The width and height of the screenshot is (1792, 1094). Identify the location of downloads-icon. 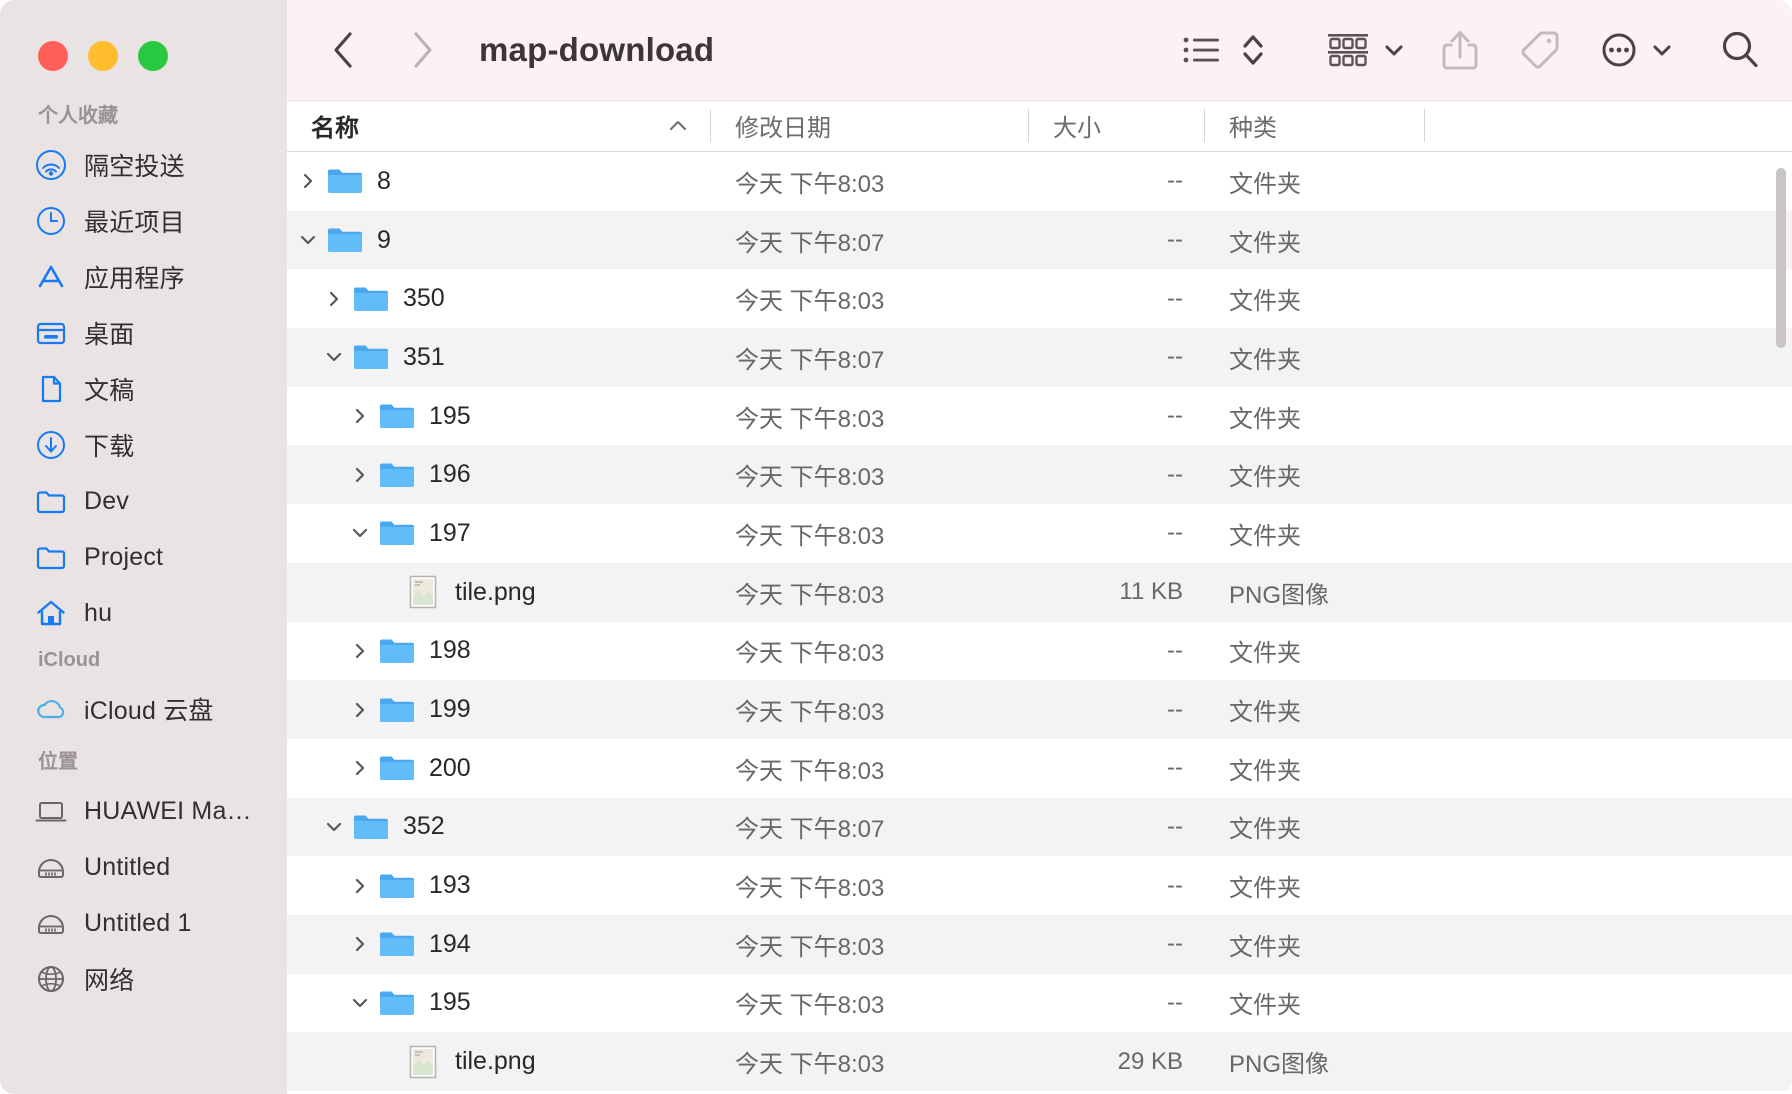
(51, 445).